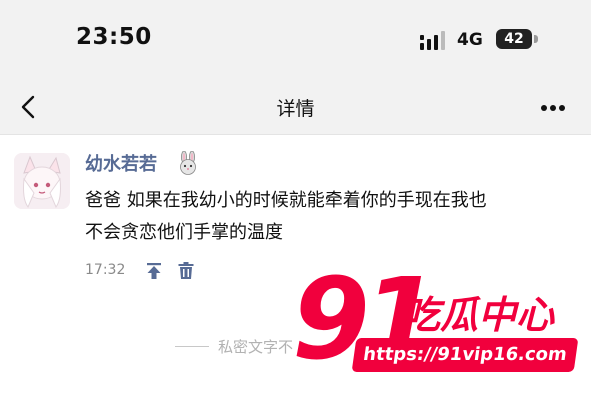 This screenshot has height=409, width=591. I want to click on battery-nub, so click(536, 39).